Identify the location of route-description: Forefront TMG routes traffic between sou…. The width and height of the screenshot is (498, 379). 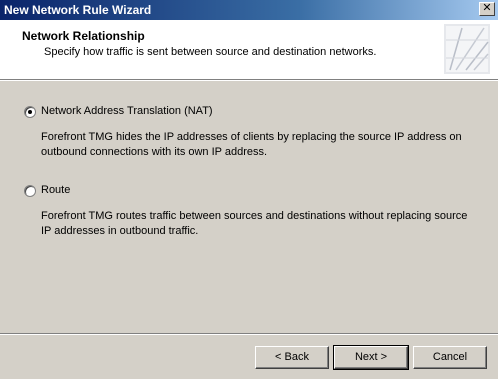
(261, 224).